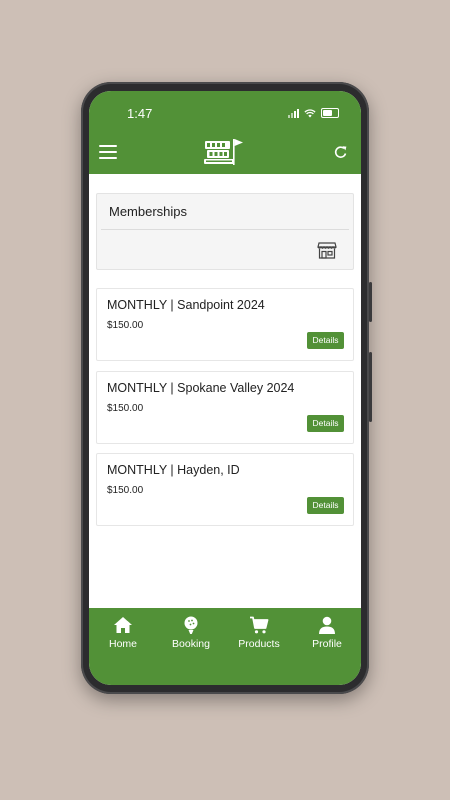 This screenshot has height=800, width=450. What do you see at coordinates (370, 387) in the screenshot?
I see `side-button-volume` at bounding box center [370, 387].